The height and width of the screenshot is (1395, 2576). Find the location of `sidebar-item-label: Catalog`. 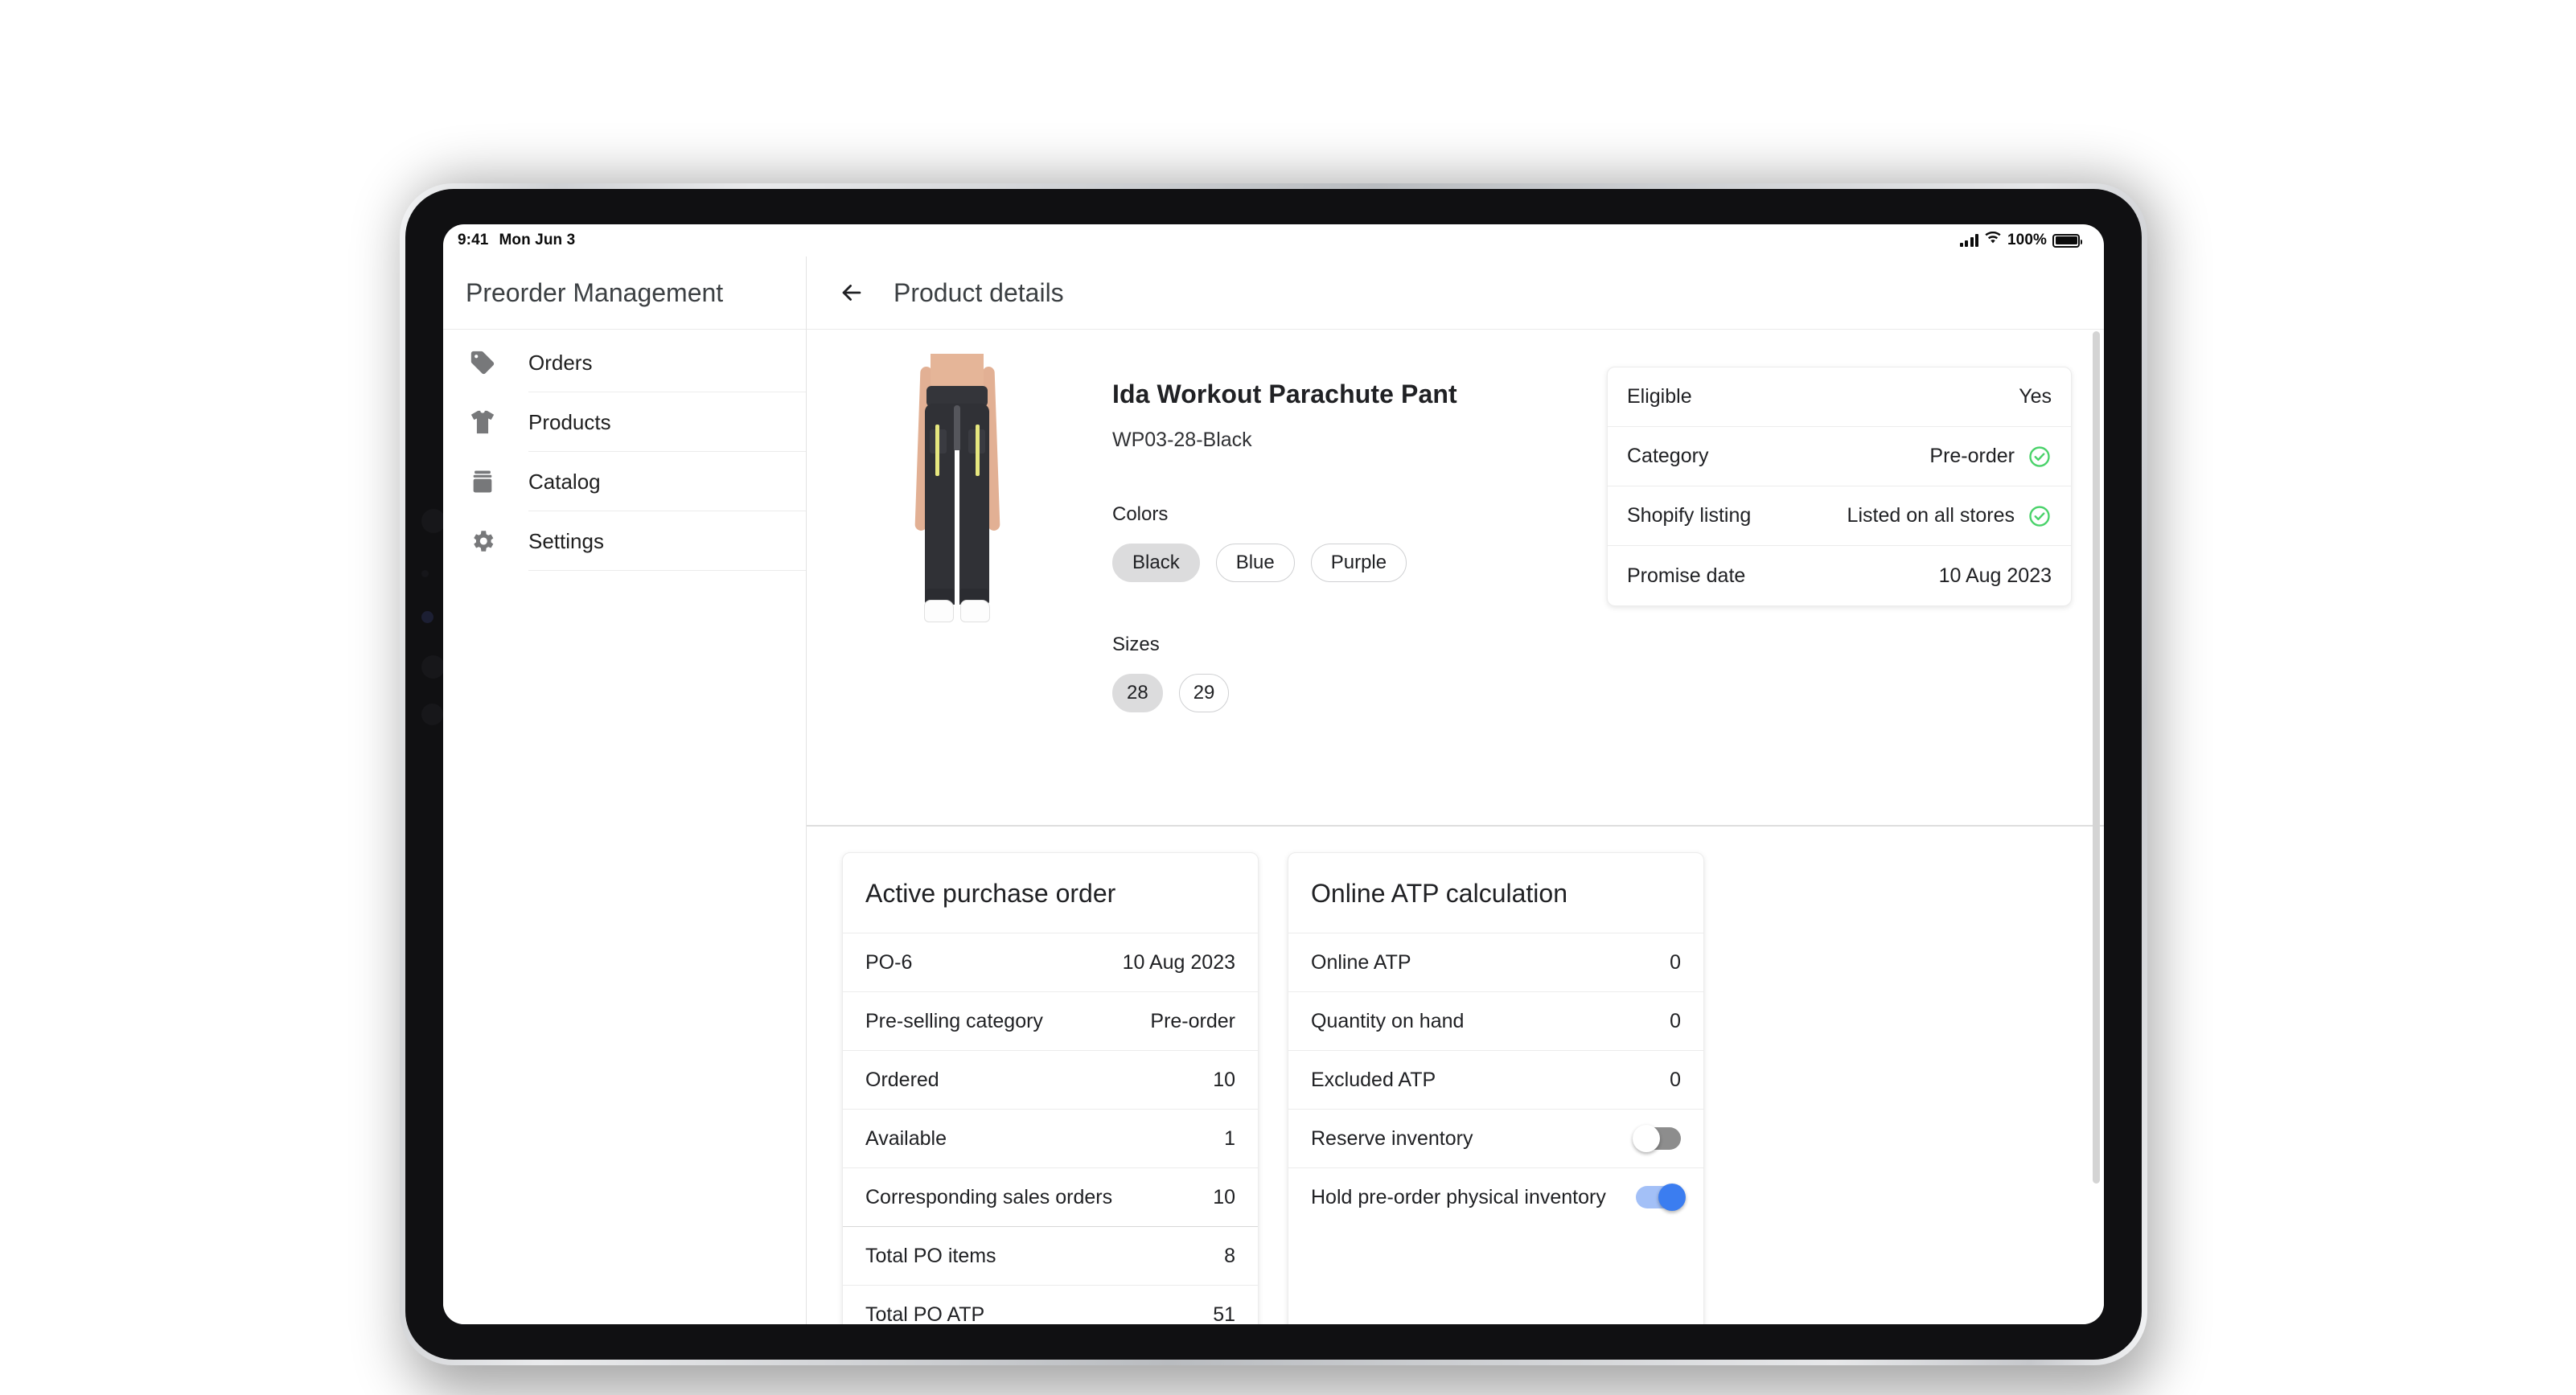

sidebar-item-label: Catalog is located at coordinates (564, 481).